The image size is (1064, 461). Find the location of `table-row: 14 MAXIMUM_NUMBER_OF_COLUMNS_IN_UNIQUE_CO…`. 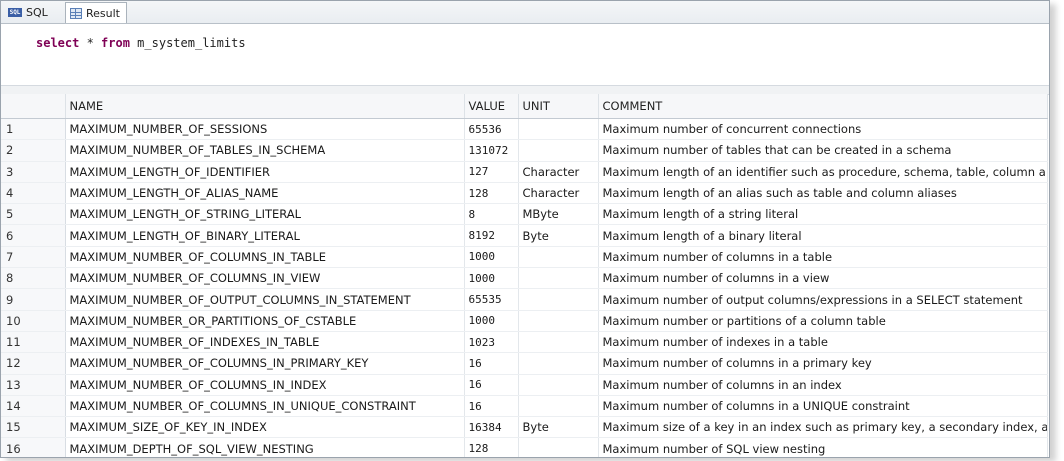

table-row: 14 MAXIMUM_NUMBER_OF_COLUMNS_IN_UNIQUE_CO… is located at coordinates (524, 406).